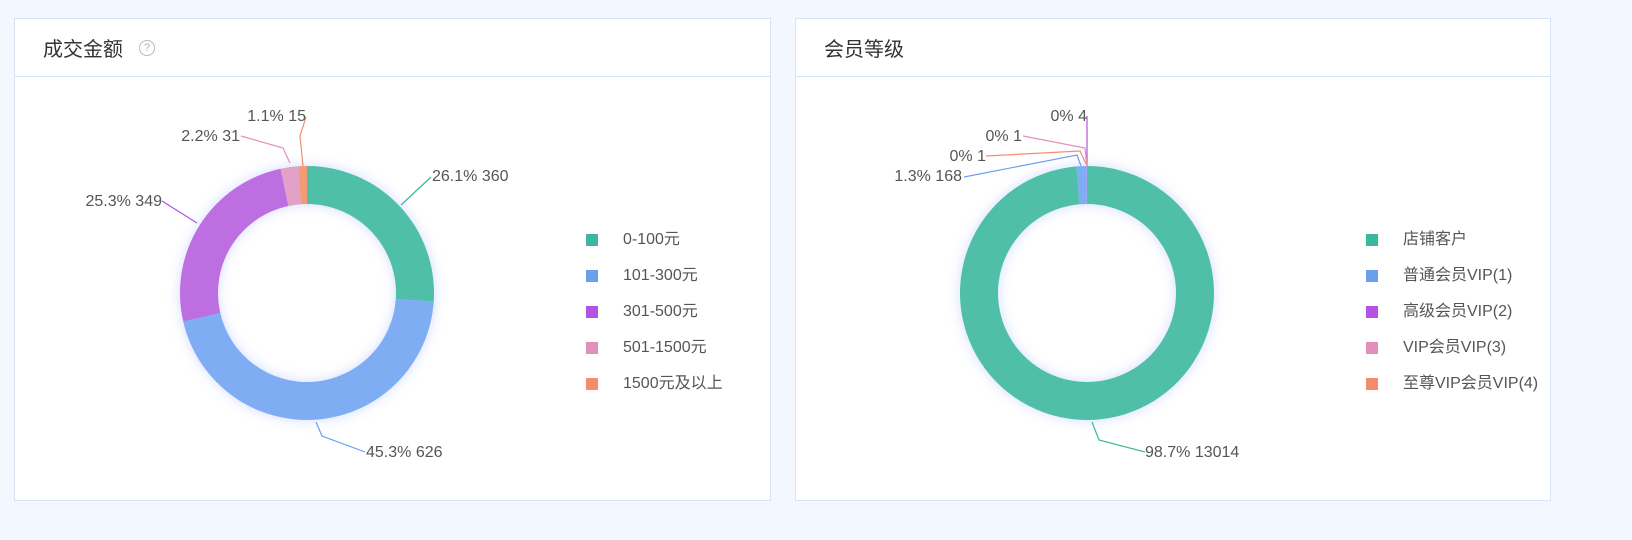  I want to click on data-label: 45.3% 626, so click(404, 452).